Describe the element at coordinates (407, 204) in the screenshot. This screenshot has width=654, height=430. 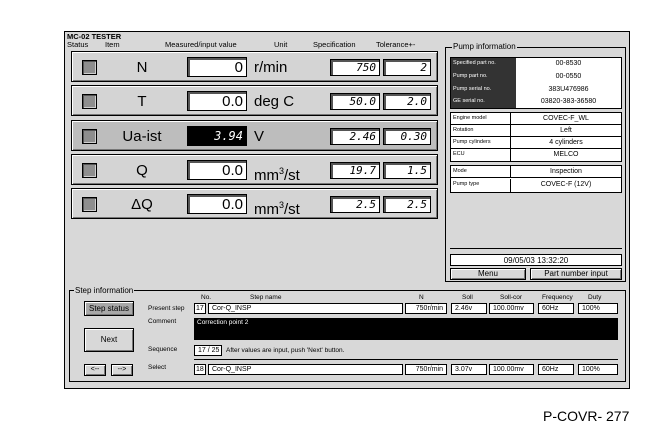
I see `tolerance-value-field: 2.5` at that location.